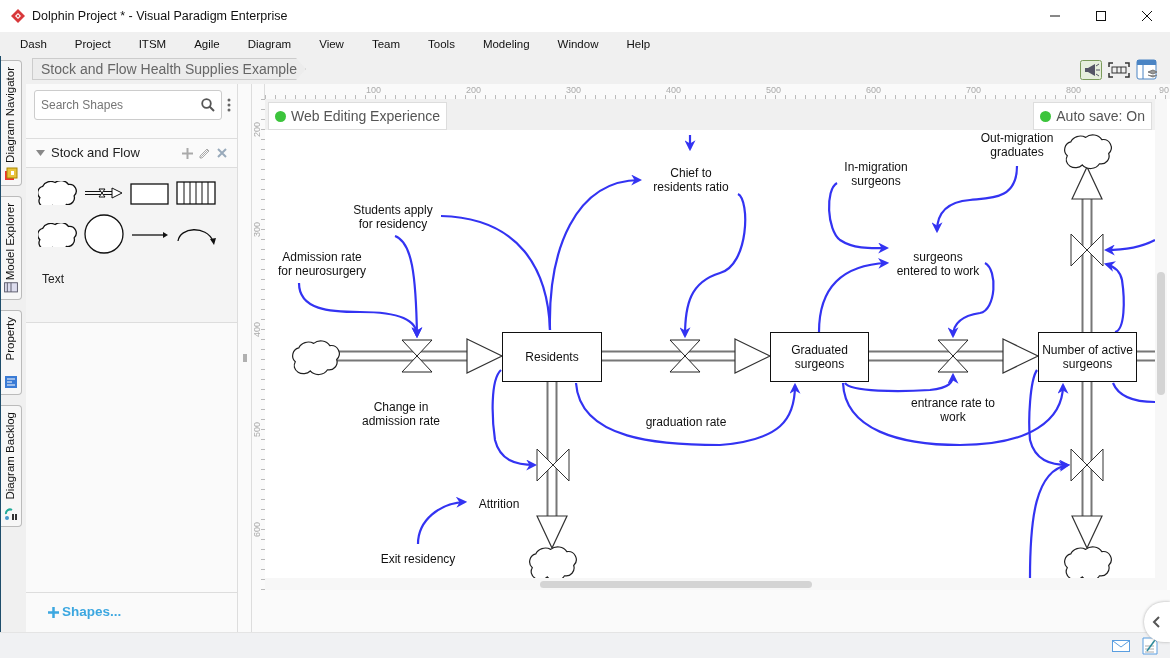 This screenshot has width=1170, height=658. Describe the element at coordinates (169, 69) in the screenshot. I see `breadcrumb: Stock and Flow Health Supplies Example` at that location.